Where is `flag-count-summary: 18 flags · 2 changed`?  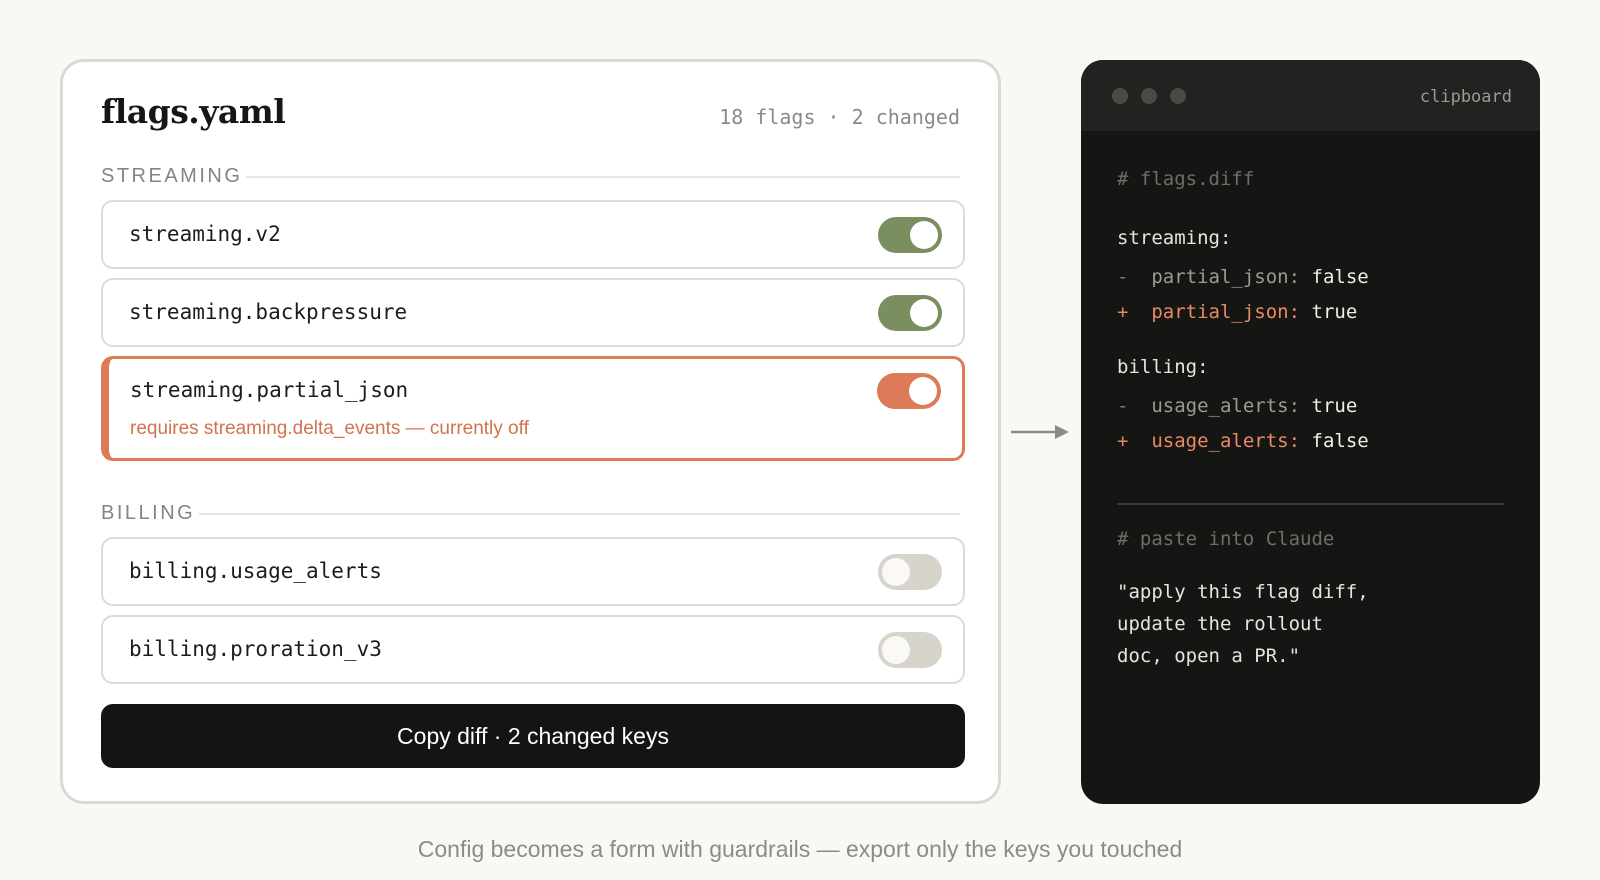 flag-count-summary: 18 flags · 2 changed is located at coordinates (839, 117).